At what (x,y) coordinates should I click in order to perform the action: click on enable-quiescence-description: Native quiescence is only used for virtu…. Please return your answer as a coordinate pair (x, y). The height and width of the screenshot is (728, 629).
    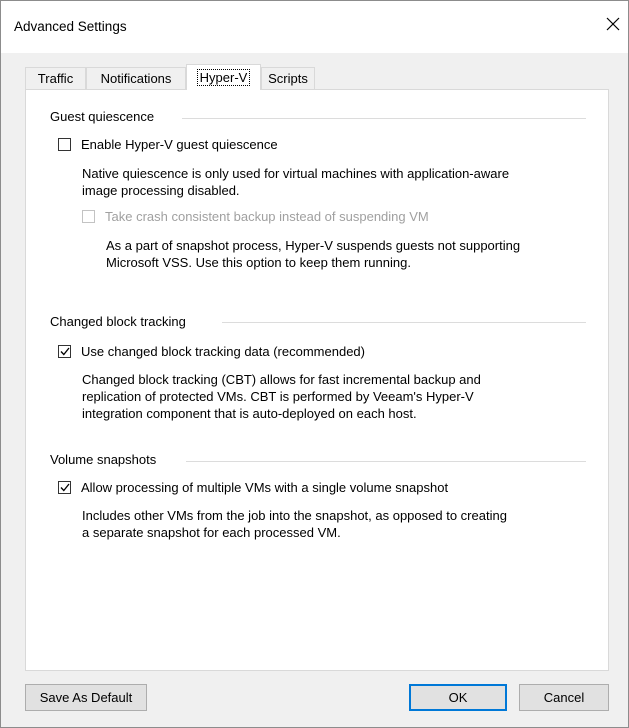
    Looking at the image, I should click on (295, 182).